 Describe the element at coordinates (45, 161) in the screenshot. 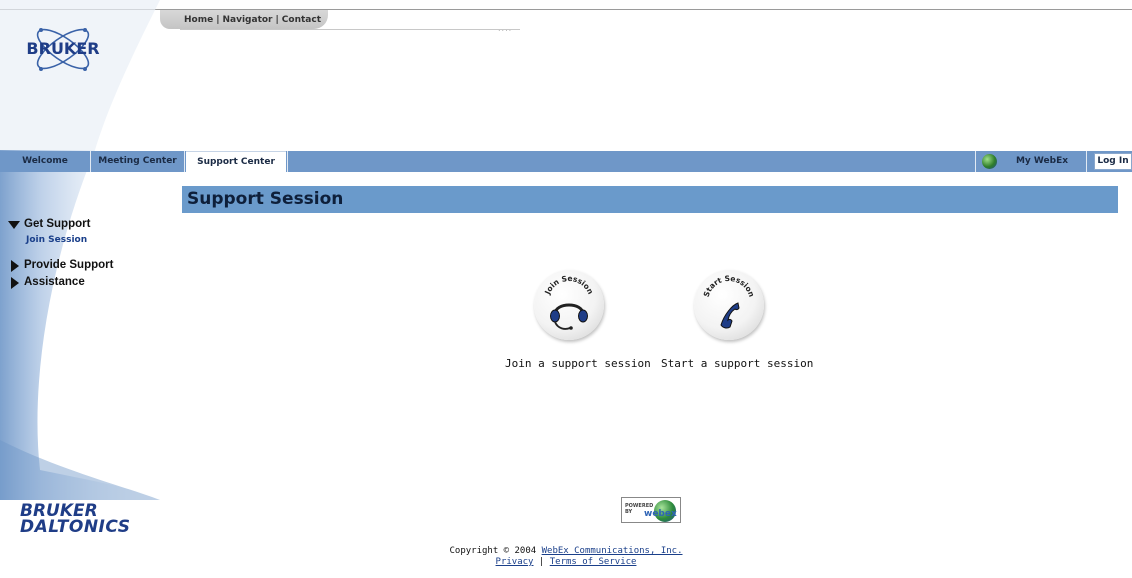

I see `tab-welcome: Welcome` at that location.